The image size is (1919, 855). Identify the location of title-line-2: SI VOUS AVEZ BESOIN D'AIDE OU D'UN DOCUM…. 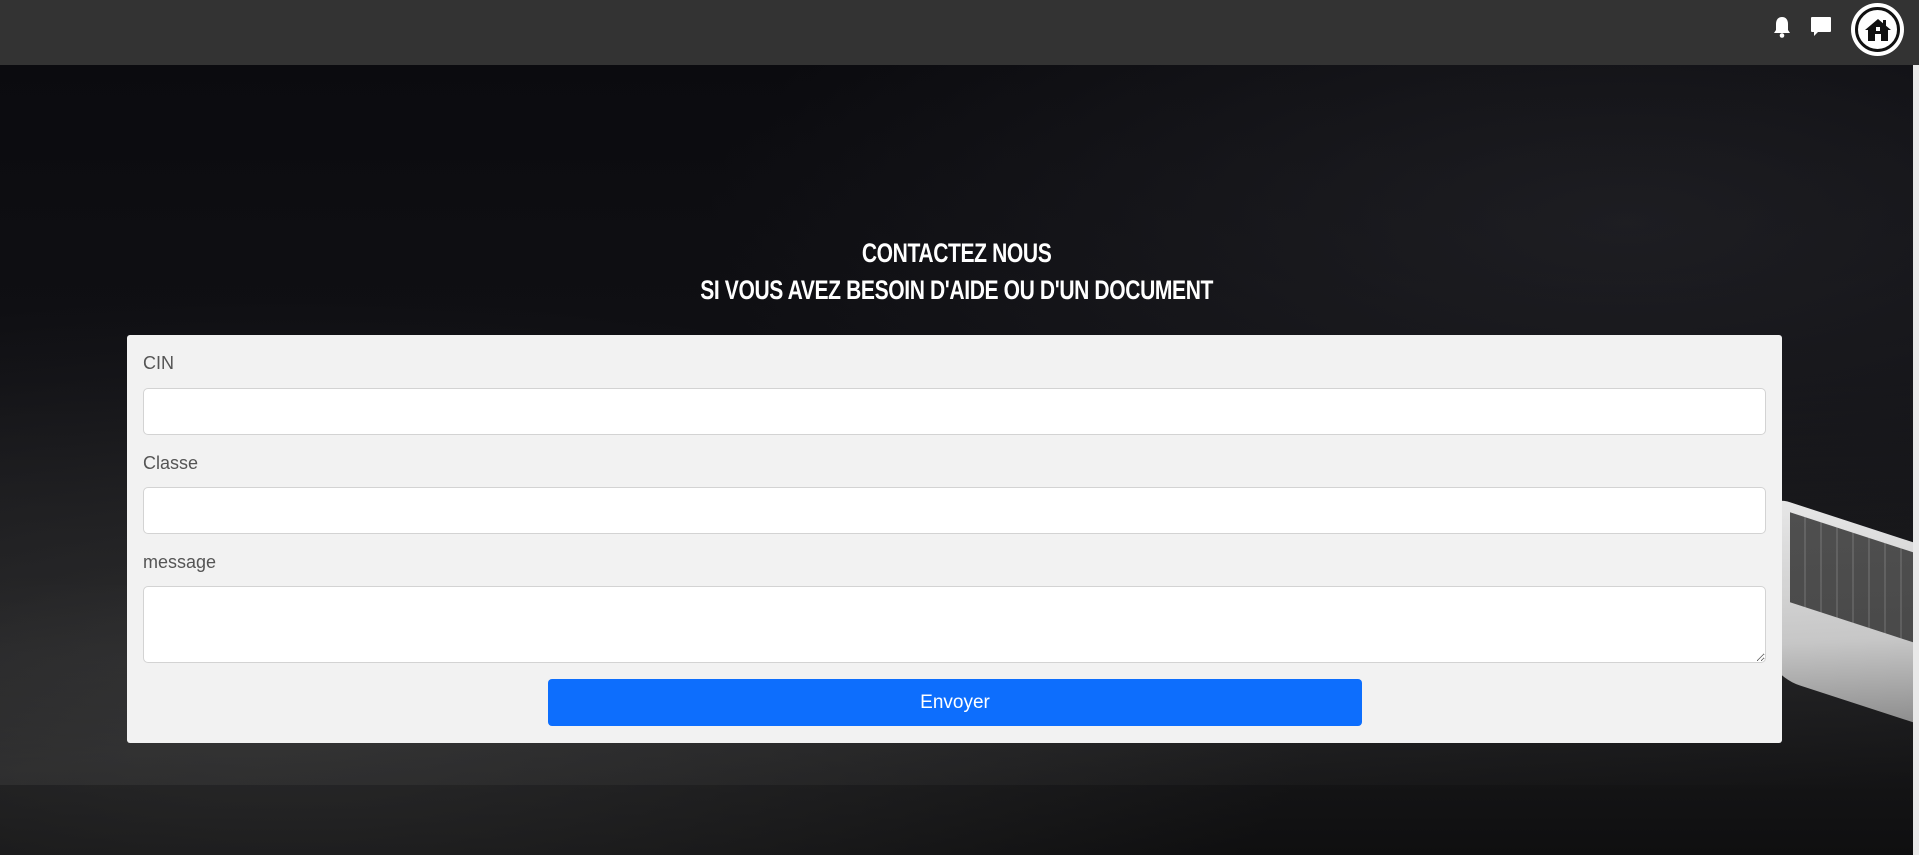
(956, 290).